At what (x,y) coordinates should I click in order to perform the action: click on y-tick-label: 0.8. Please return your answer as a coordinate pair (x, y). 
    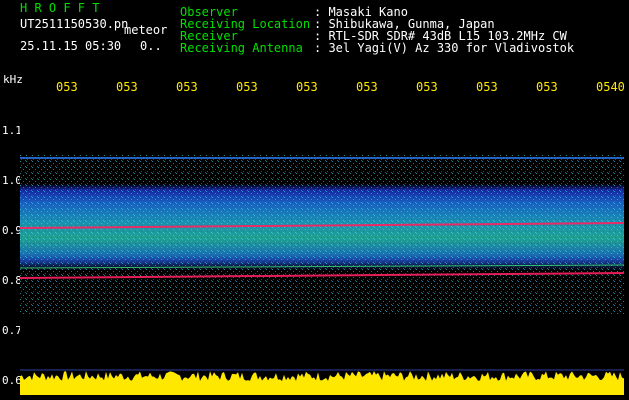
    Looking at the image, I should click on (12, 280).